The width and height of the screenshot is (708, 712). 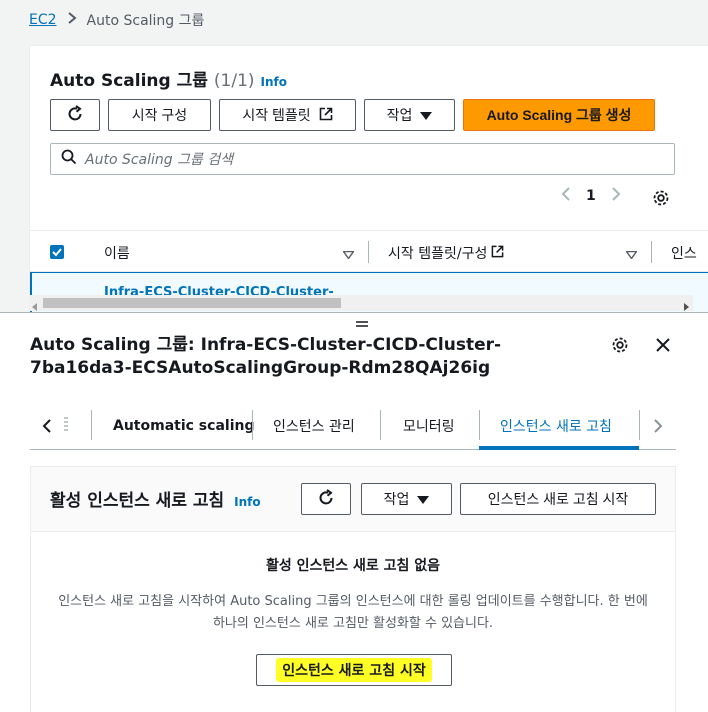 I want to click on create-asg-button: Auto Scaling 그룹 생성, so click(x=559, y=115).